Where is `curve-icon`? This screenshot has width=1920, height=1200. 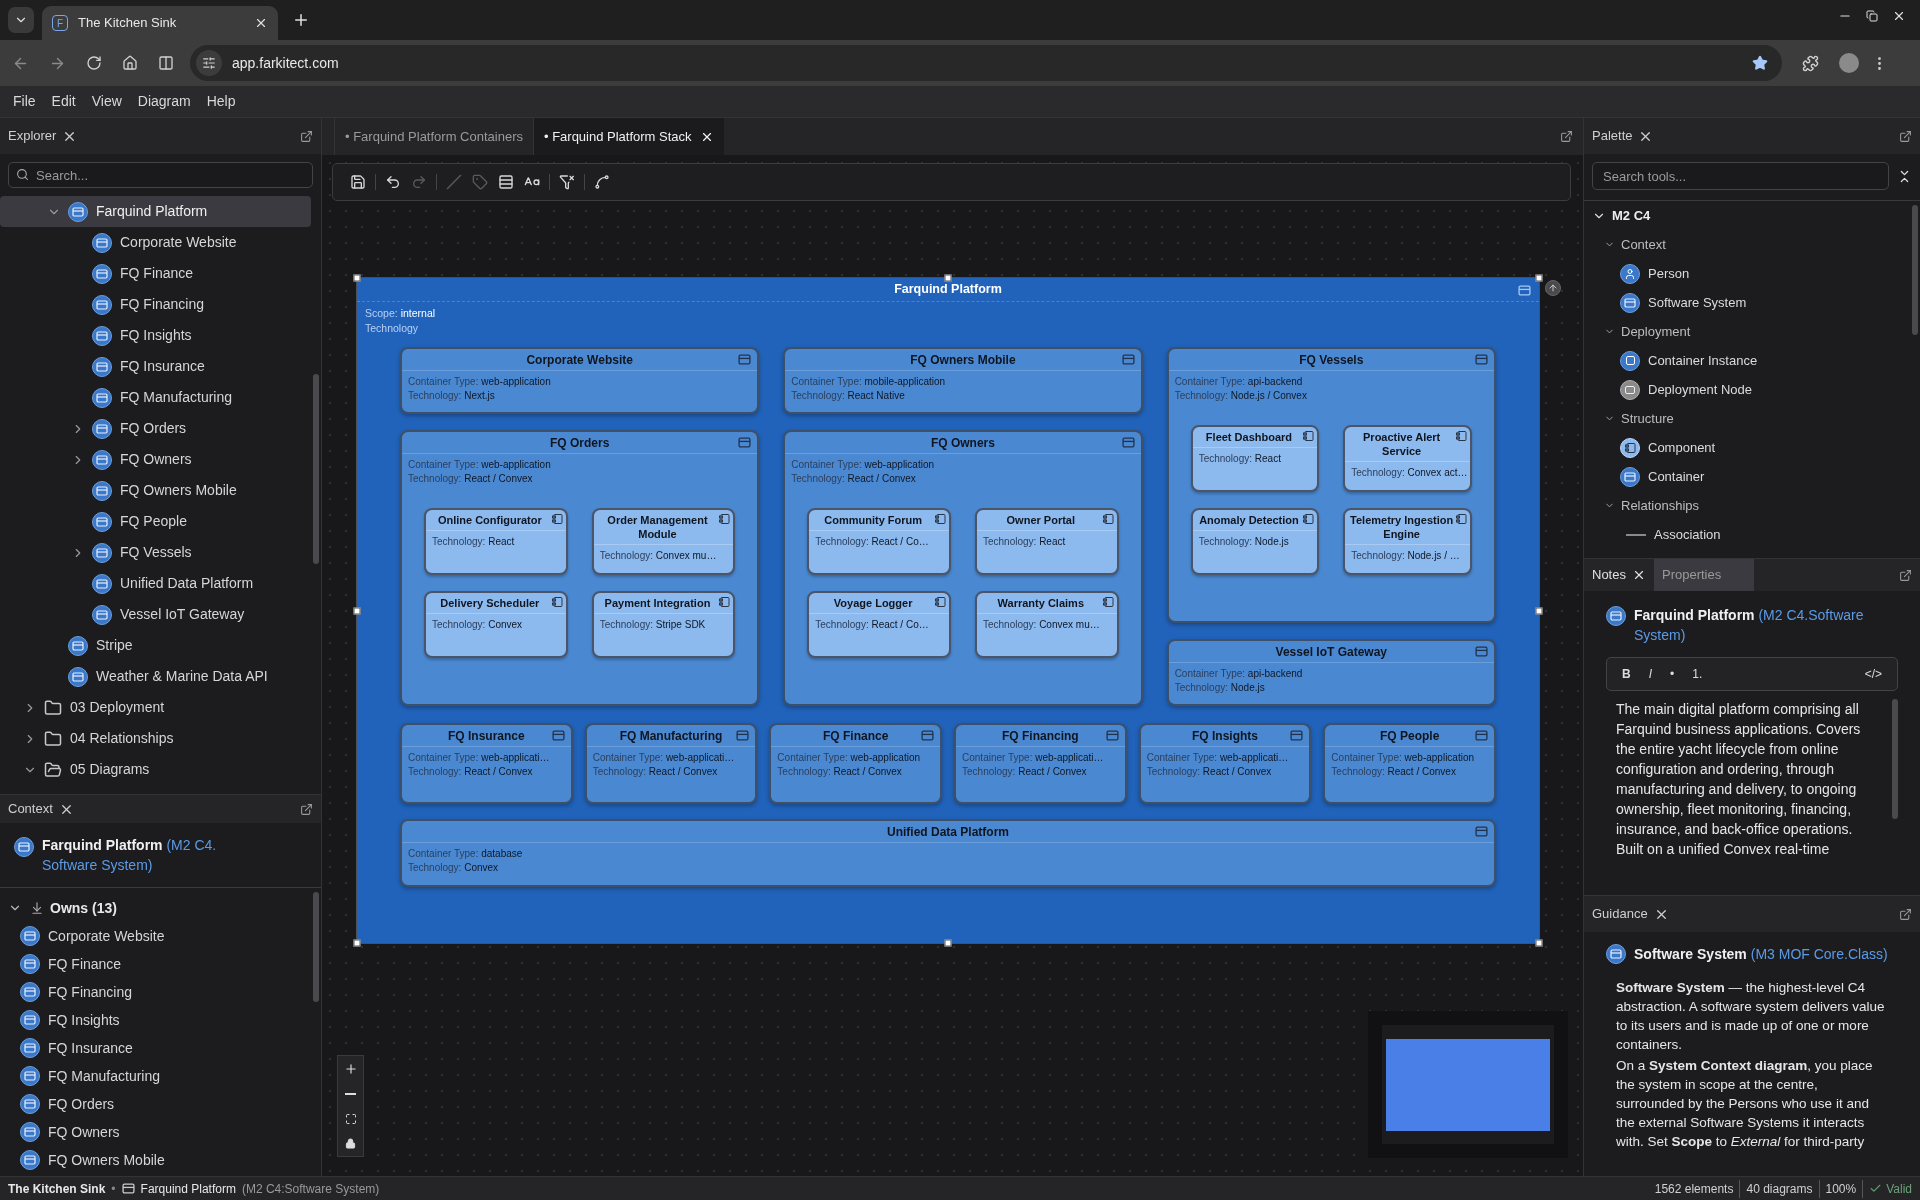 curve-icon is located at coordinates (602, 182).